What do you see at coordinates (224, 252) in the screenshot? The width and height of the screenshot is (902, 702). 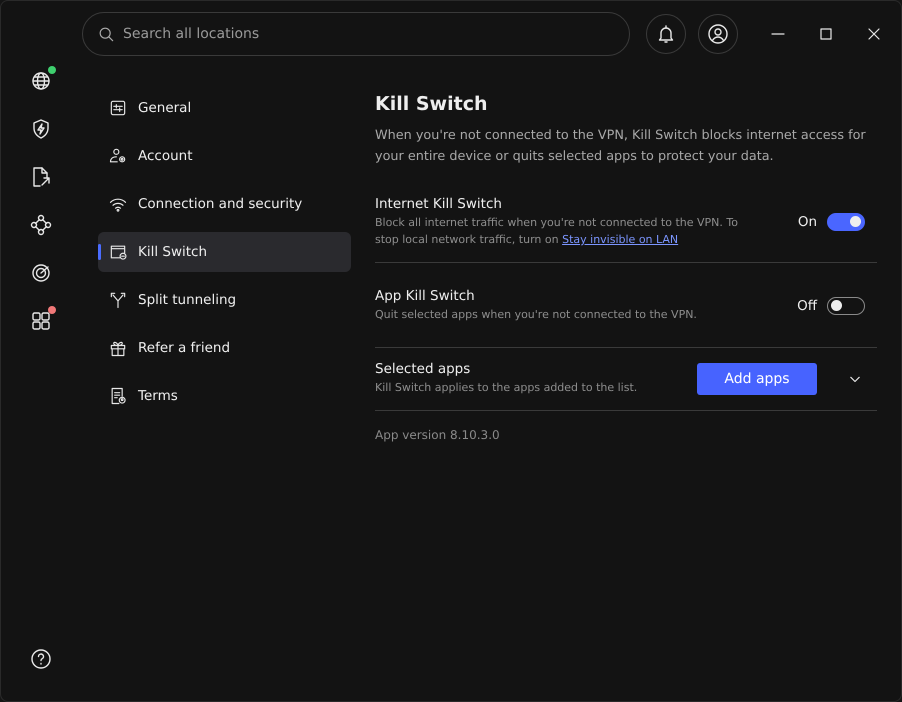 I see `menu-item: Kill Switch` at bounding box center [224, 252].